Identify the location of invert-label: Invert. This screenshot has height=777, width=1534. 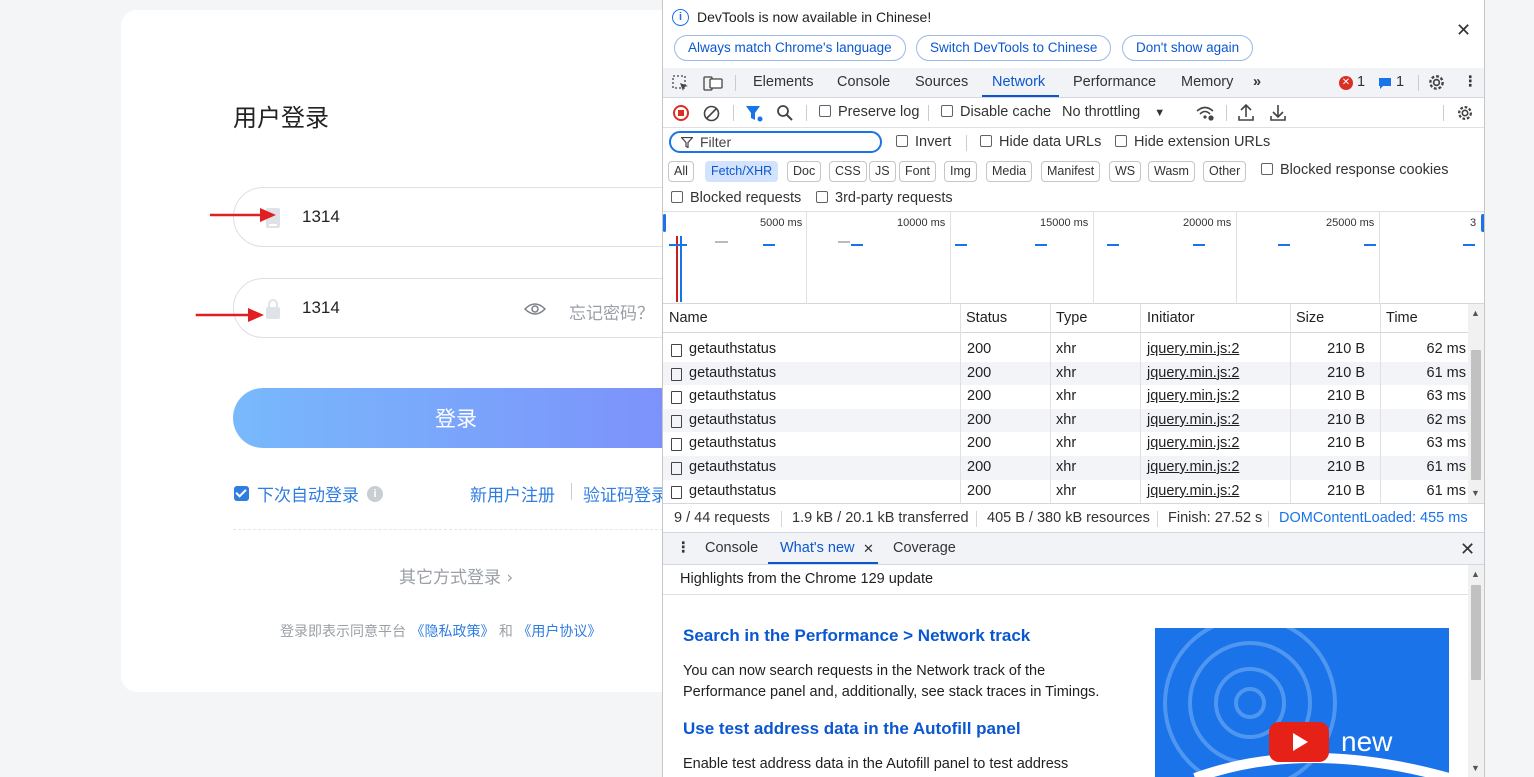
(933, 142).